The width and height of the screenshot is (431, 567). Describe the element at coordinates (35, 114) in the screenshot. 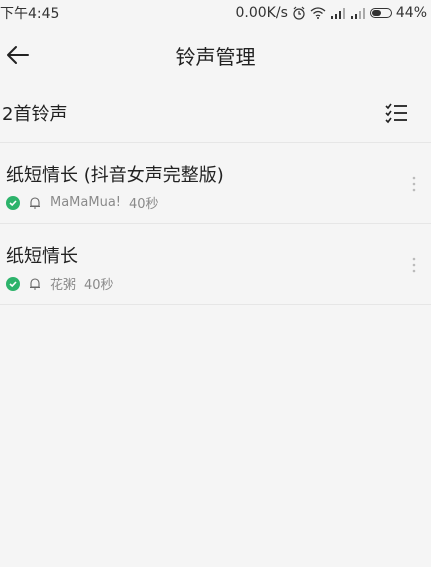

I see `ringtone-count: 2首铃声` at that location.